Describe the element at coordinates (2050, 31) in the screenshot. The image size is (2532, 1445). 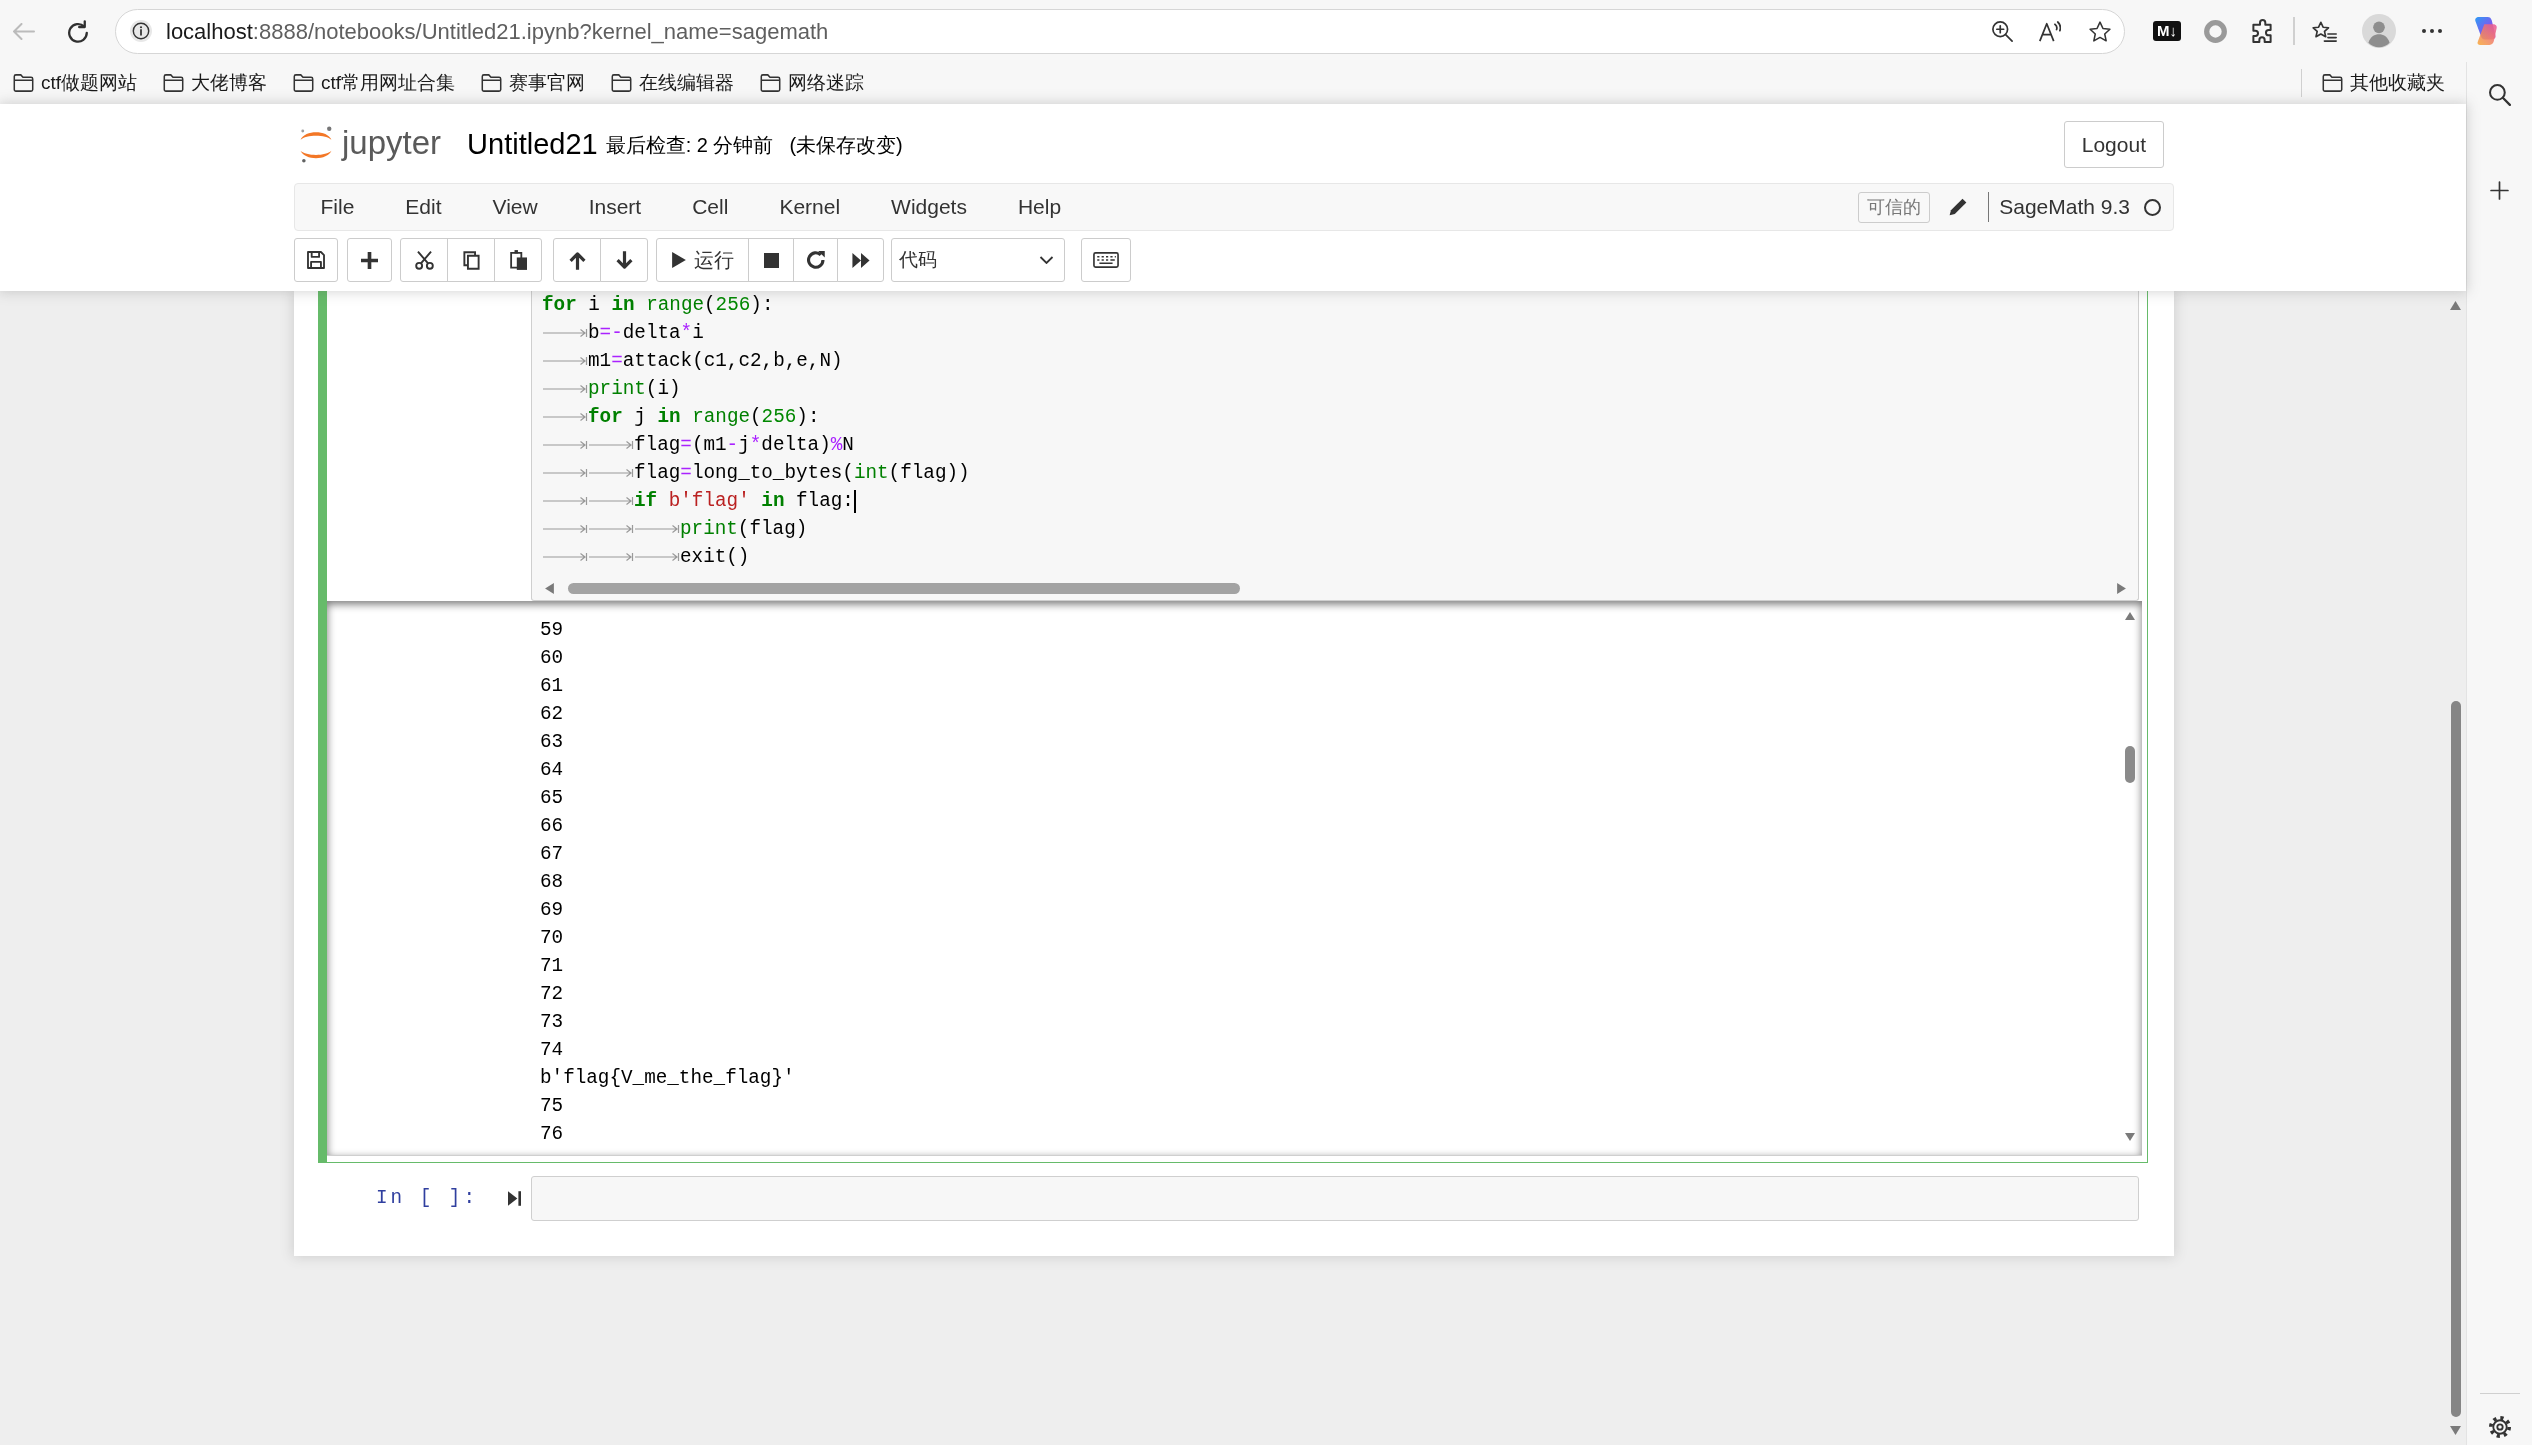
I see `read-aloud-icon` at that location.